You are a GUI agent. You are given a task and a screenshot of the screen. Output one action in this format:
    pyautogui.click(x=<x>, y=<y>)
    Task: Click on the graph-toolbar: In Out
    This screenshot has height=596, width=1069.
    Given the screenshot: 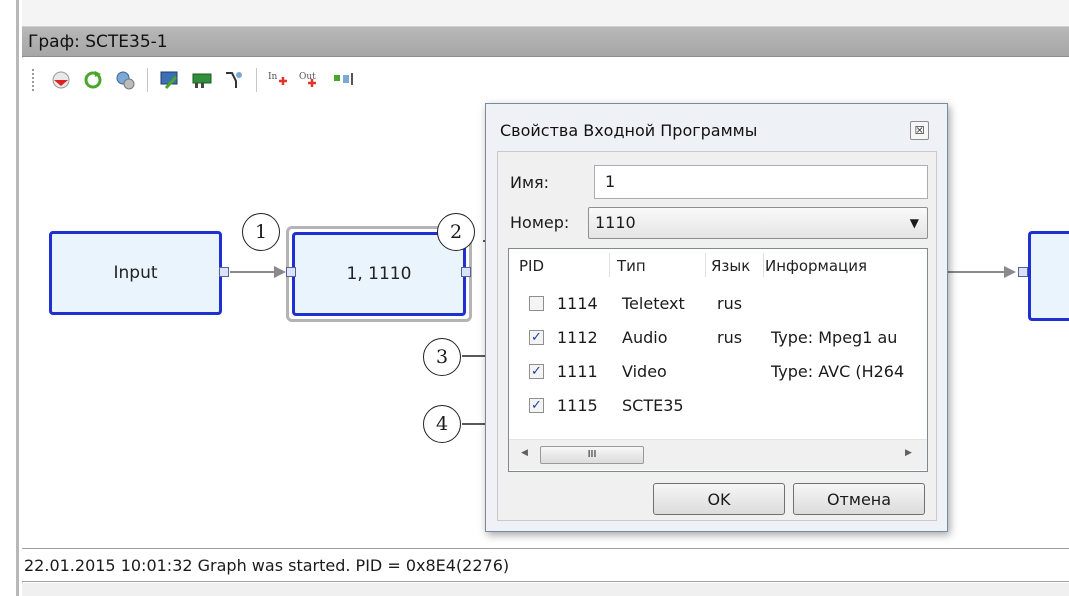 What is the action you would take?
    pyautogui.click(x=545, y=80)
    